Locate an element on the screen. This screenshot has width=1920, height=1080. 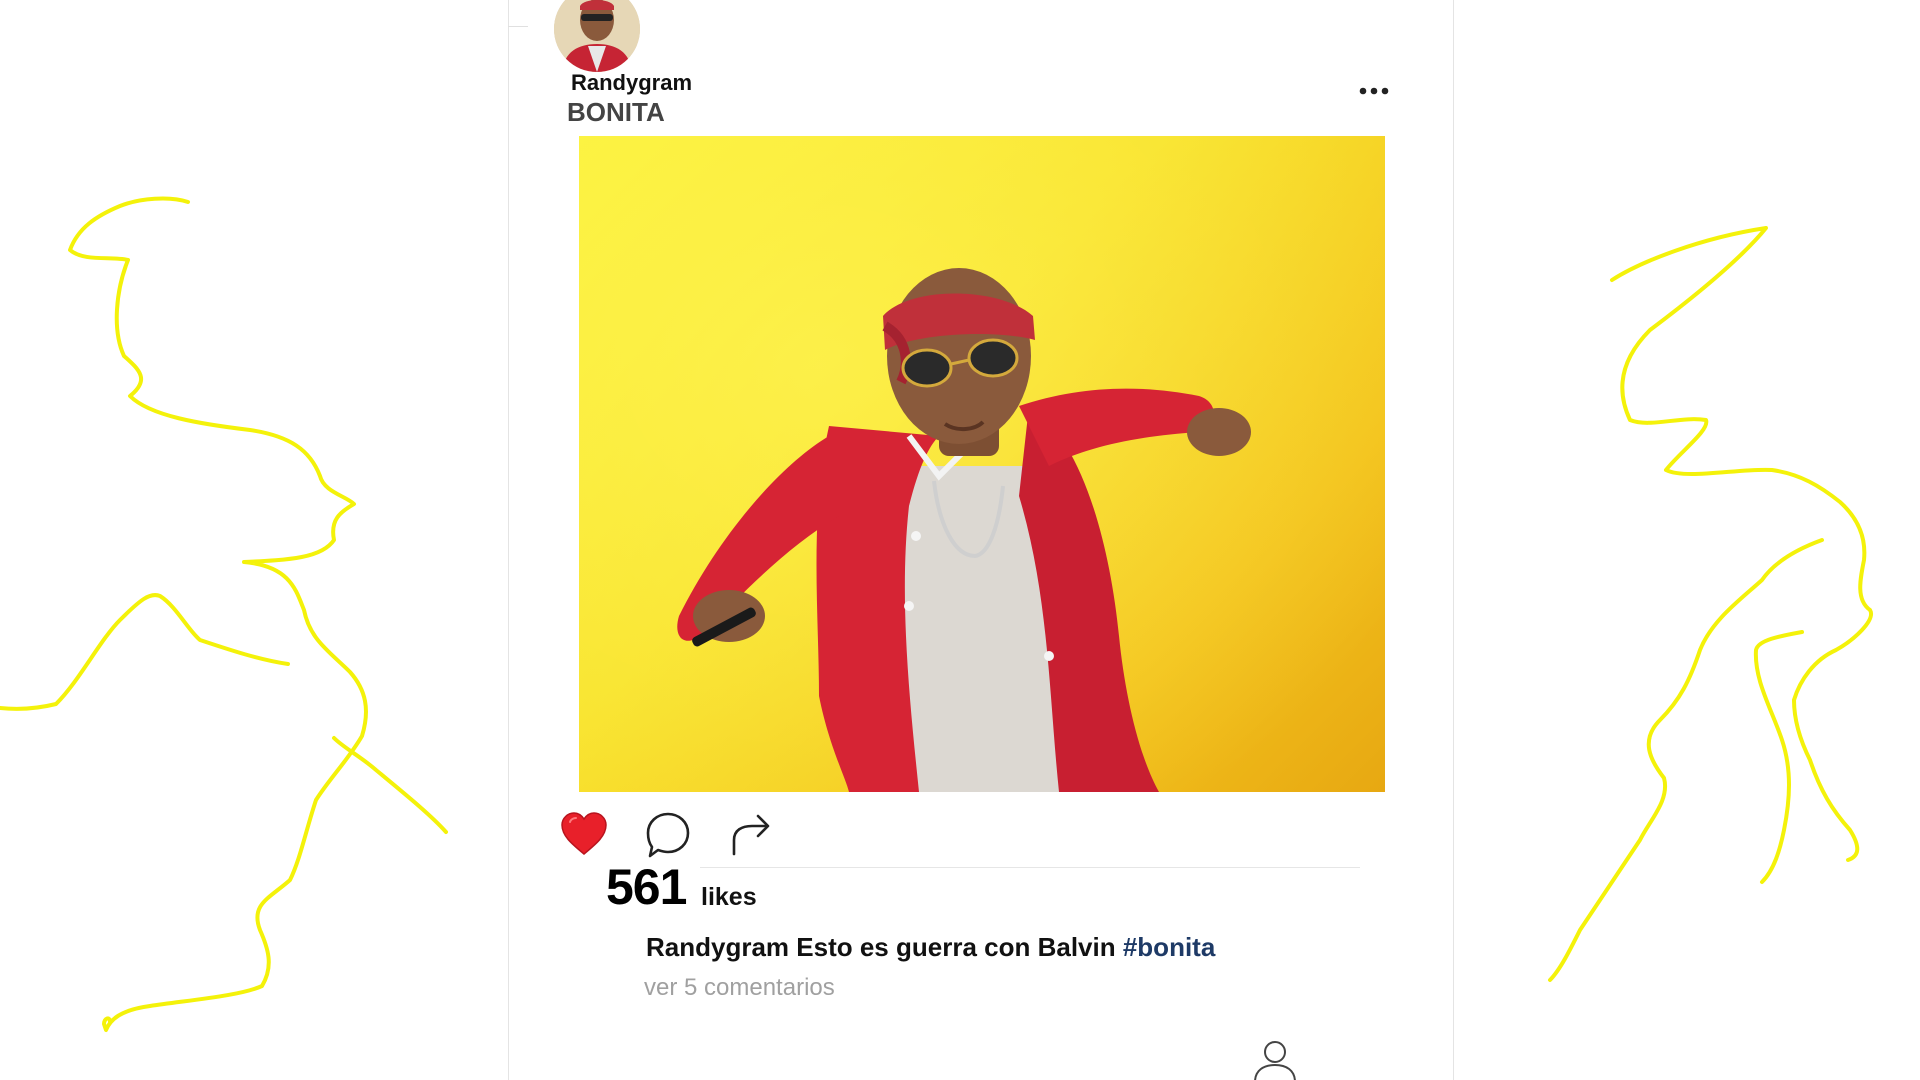
likes-count: 561 is located at coordinates (646, 887).